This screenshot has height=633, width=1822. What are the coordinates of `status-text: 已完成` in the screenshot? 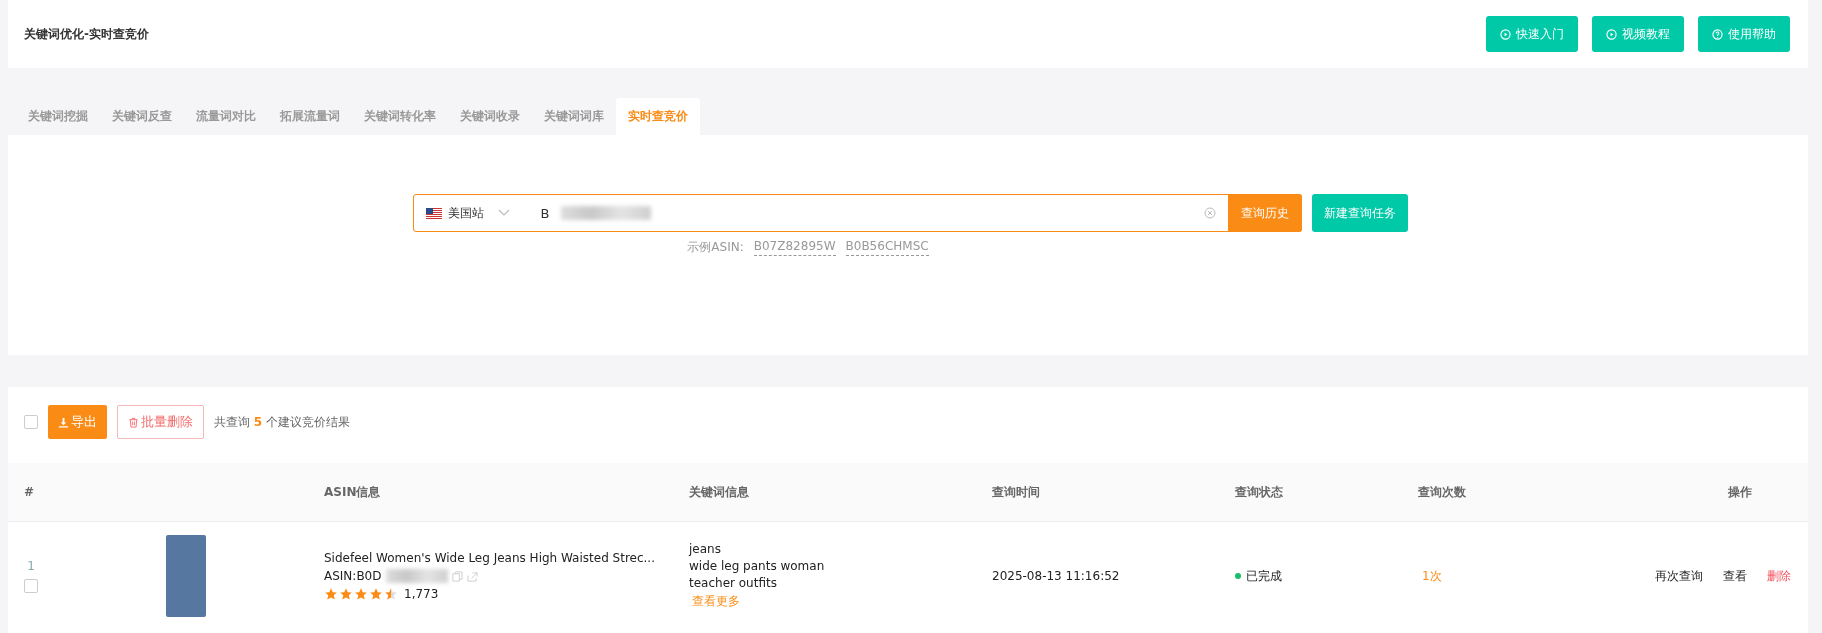 It's located at (1264, 576).